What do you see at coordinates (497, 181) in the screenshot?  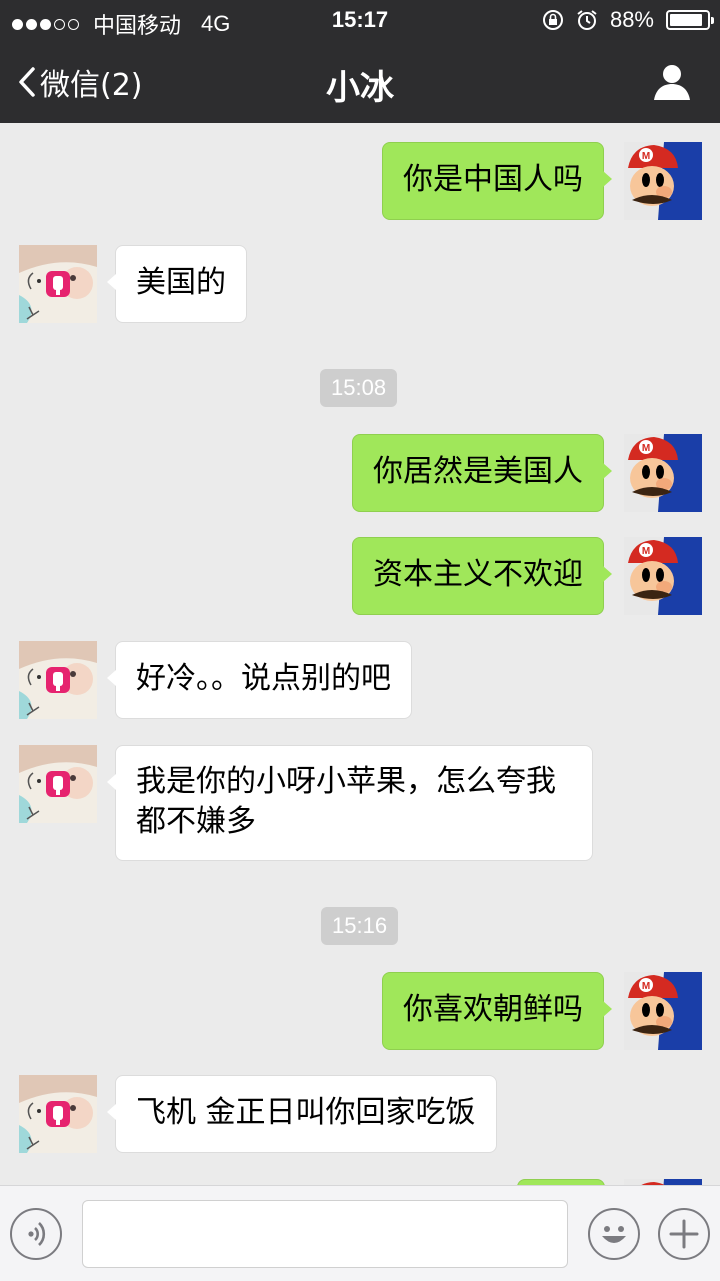 I see `outgoing-message: 你是中国人吗` at bounding box center [497, 181].